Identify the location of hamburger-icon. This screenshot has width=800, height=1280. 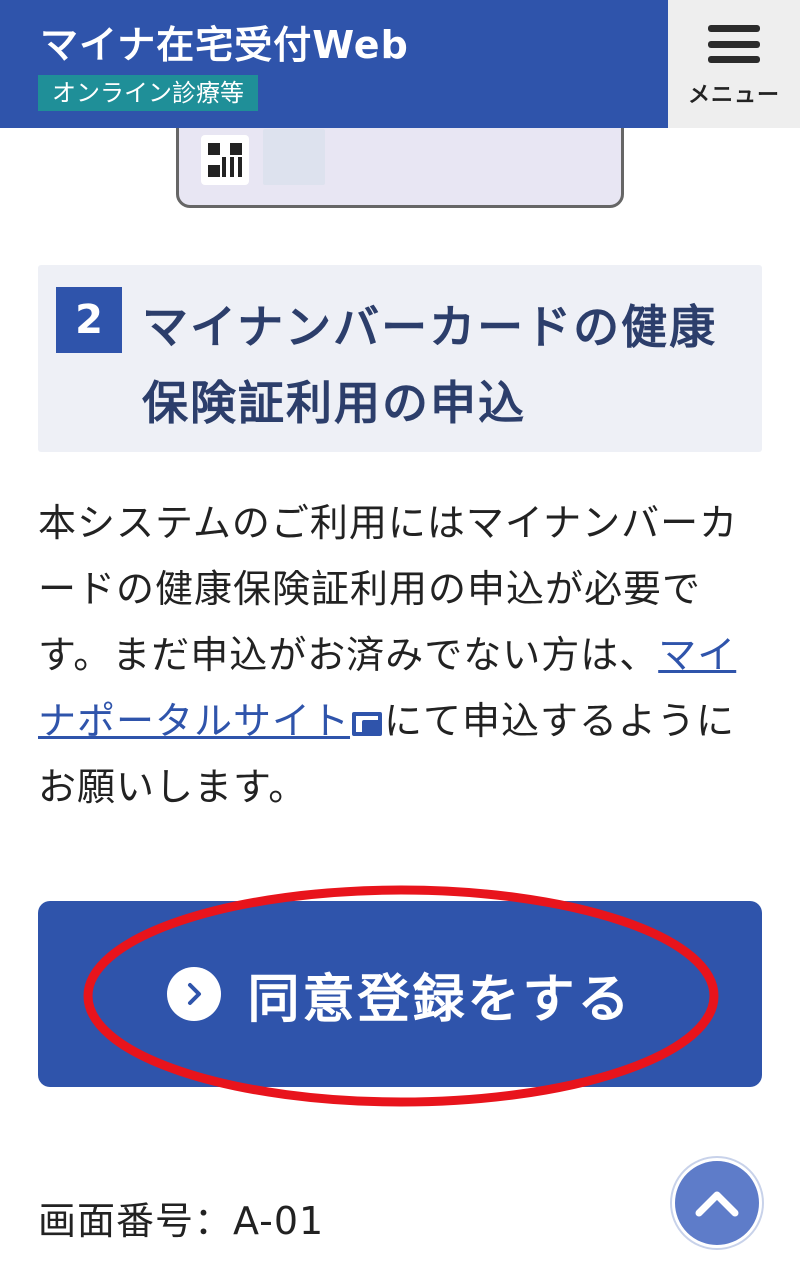
(734, 44).